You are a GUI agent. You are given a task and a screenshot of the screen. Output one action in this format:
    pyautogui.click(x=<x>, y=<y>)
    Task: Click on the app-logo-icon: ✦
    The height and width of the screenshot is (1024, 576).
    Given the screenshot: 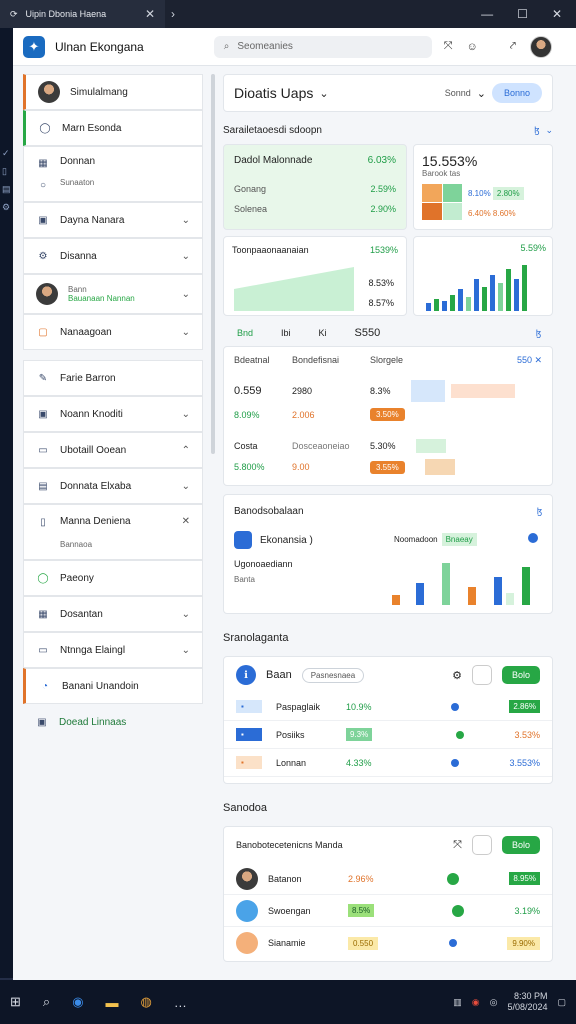 What is the action you would take?
    pyautogui.click(x=34, y=46)
    